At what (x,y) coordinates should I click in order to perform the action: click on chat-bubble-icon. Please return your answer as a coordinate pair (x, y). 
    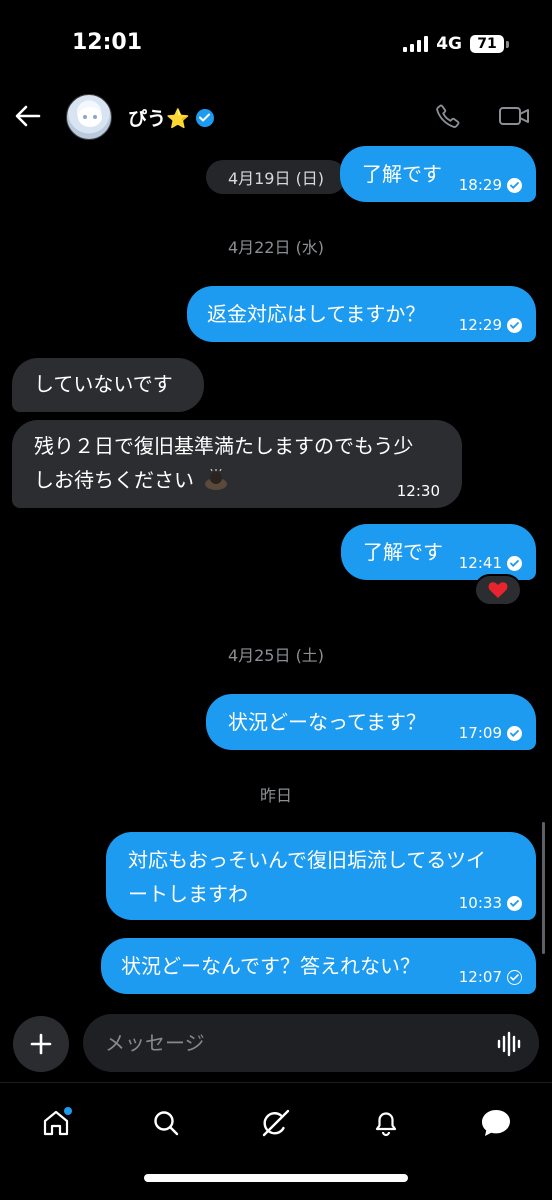
    Looking at the image, I should click on (496, 1123).